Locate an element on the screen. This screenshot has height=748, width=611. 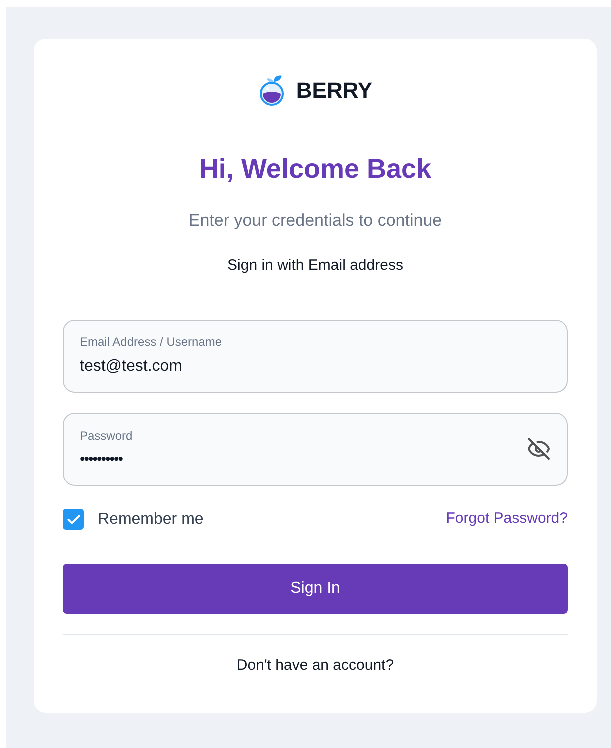
email-field: Email Address / Username test@test.com is located at coordinates (315, 356).